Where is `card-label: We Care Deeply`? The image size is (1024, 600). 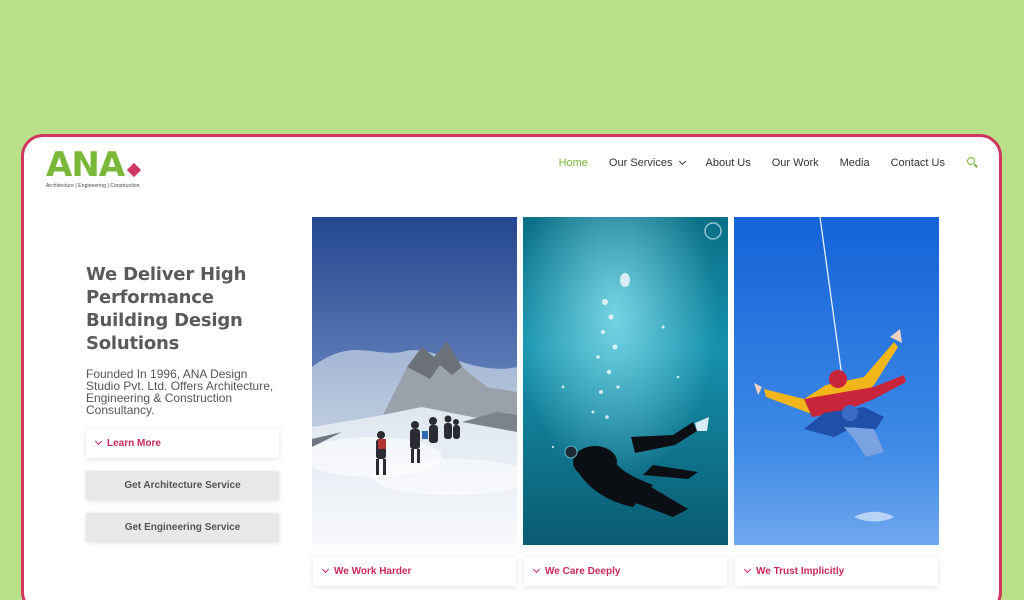 card-label: We Care Deeply is located at coordinates (583, 571).